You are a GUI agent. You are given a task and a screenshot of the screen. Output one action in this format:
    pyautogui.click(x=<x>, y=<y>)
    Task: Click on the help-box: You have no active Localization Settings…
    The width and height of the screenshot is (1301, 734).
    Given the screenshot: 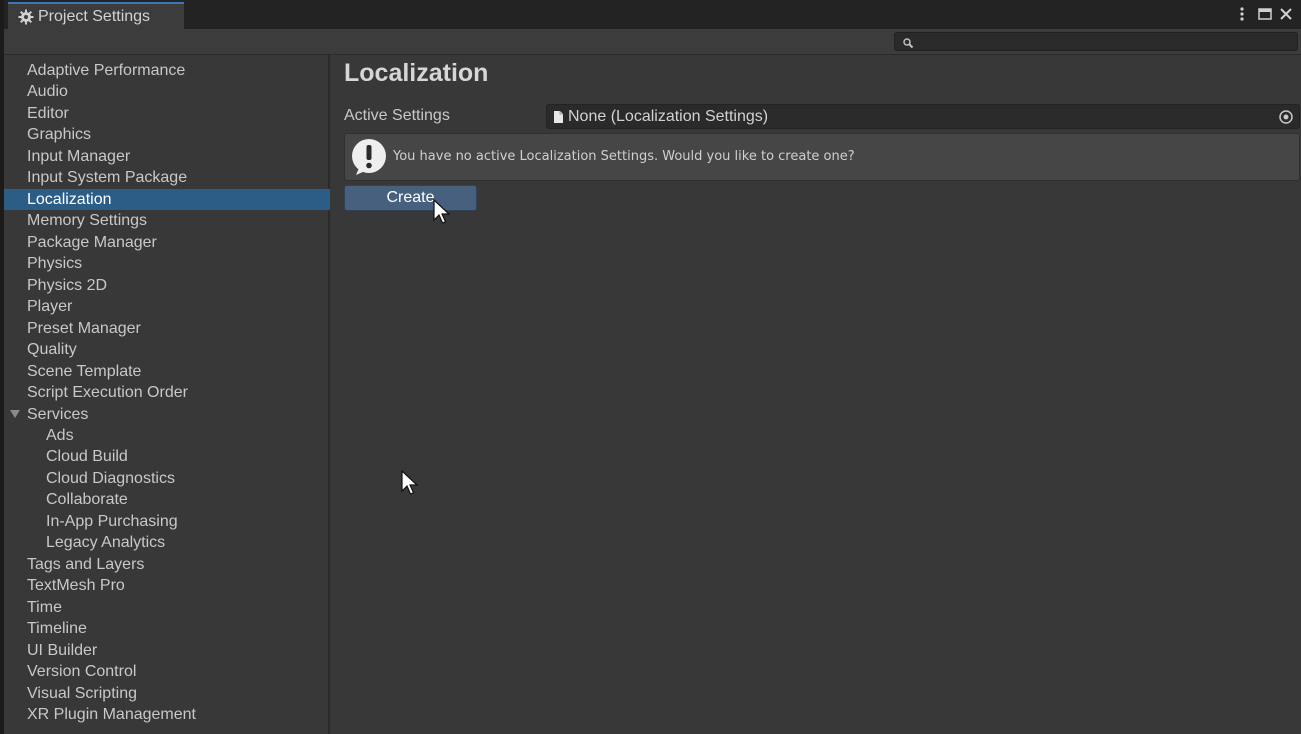 What is the action you would take?
    pyautogui.click(x=822, y=157)
    